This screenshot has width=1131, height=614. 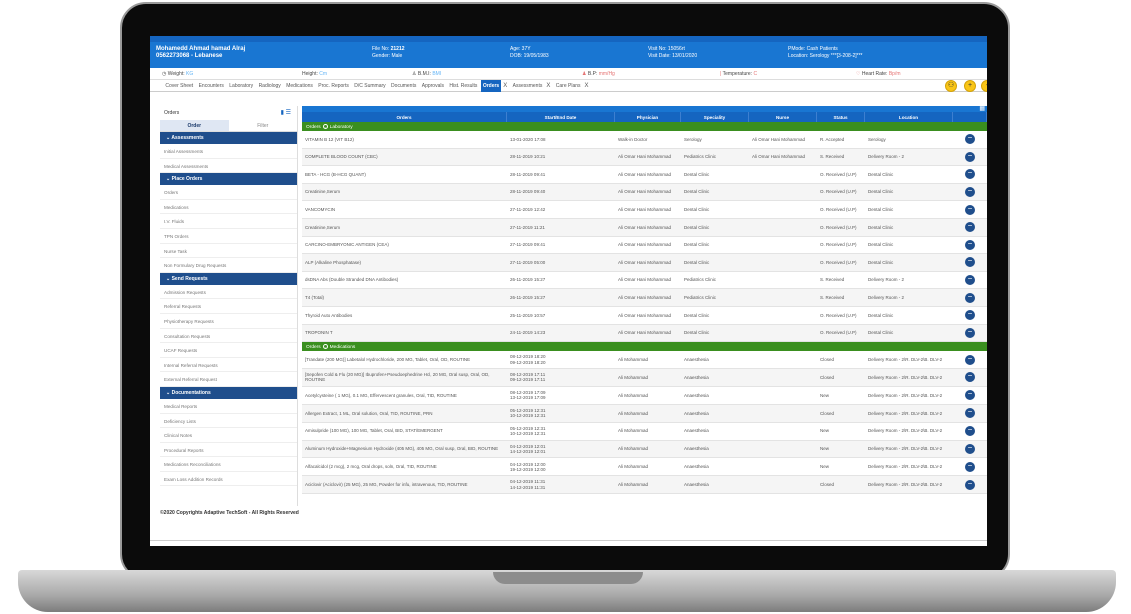 I want to click on sidebar-item: External Referral Request, so click(x=228, y=379).